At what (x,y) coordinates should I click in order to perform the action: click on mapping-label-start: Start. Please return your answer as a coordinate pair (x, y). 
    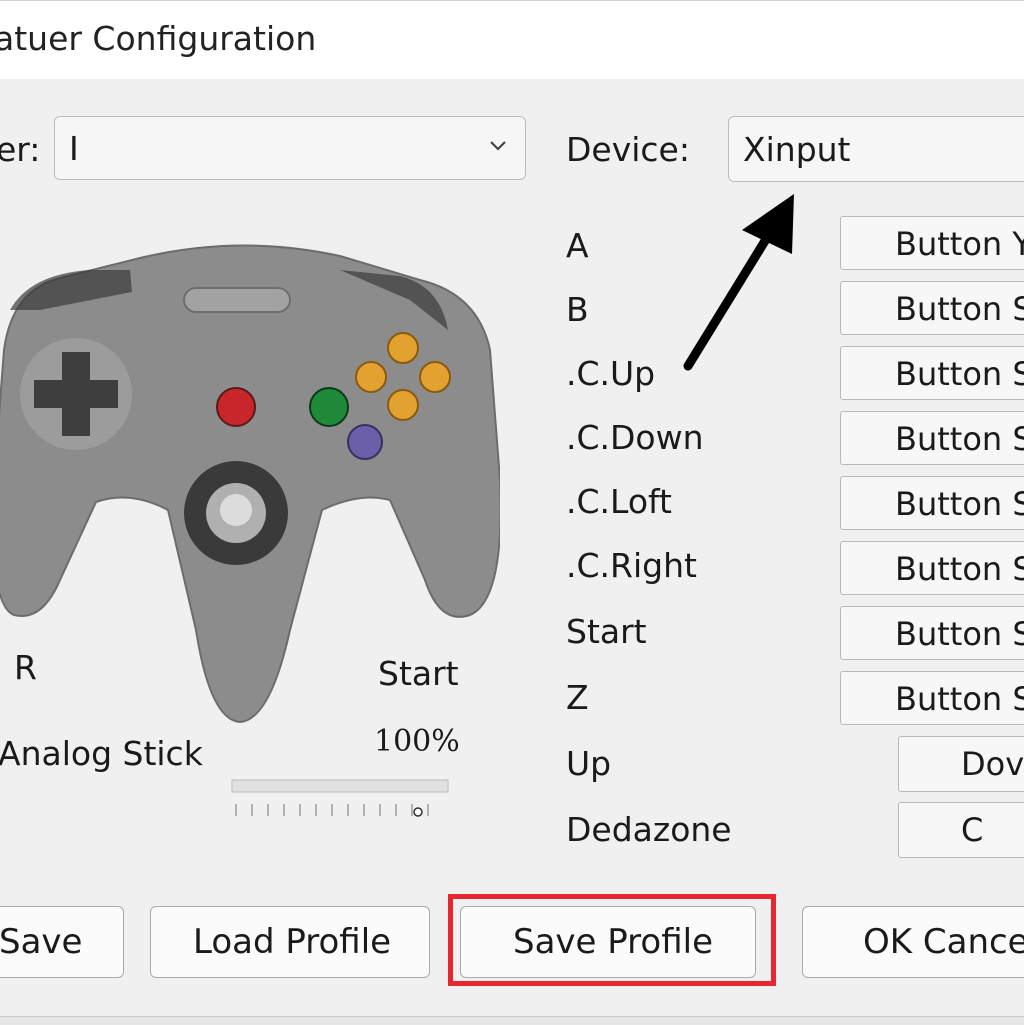
    Looking at the image, I should click on (606, 631).